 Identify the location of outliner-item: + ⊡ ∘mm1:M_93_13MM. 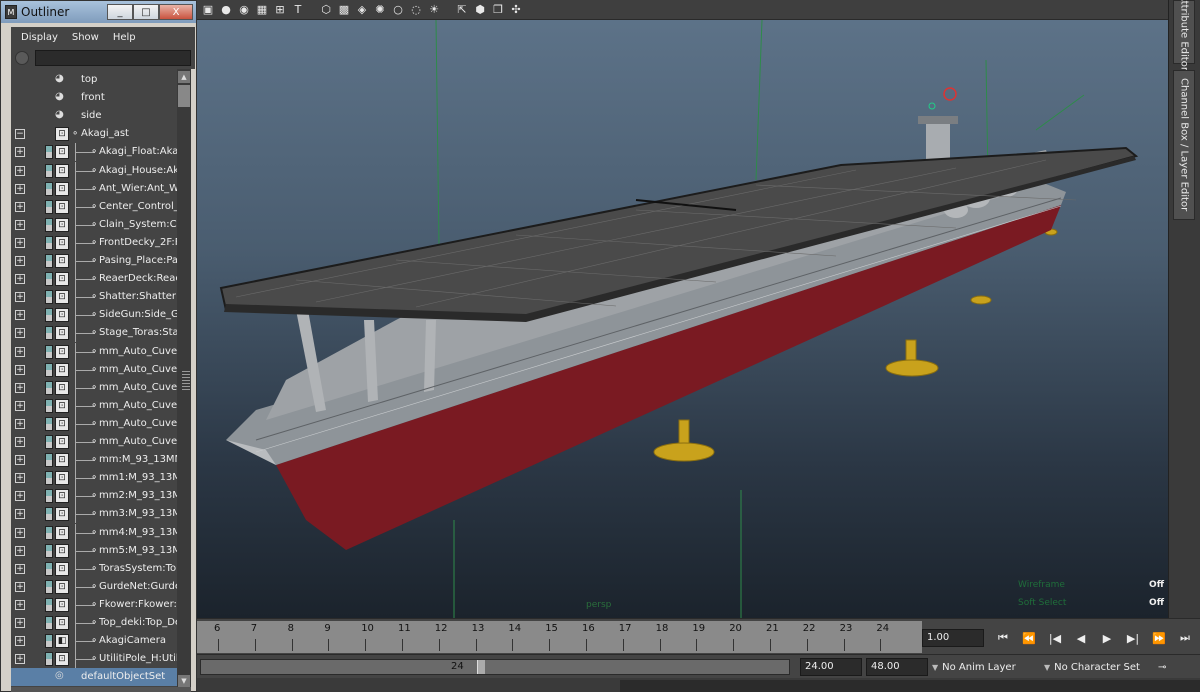
(94, 478).